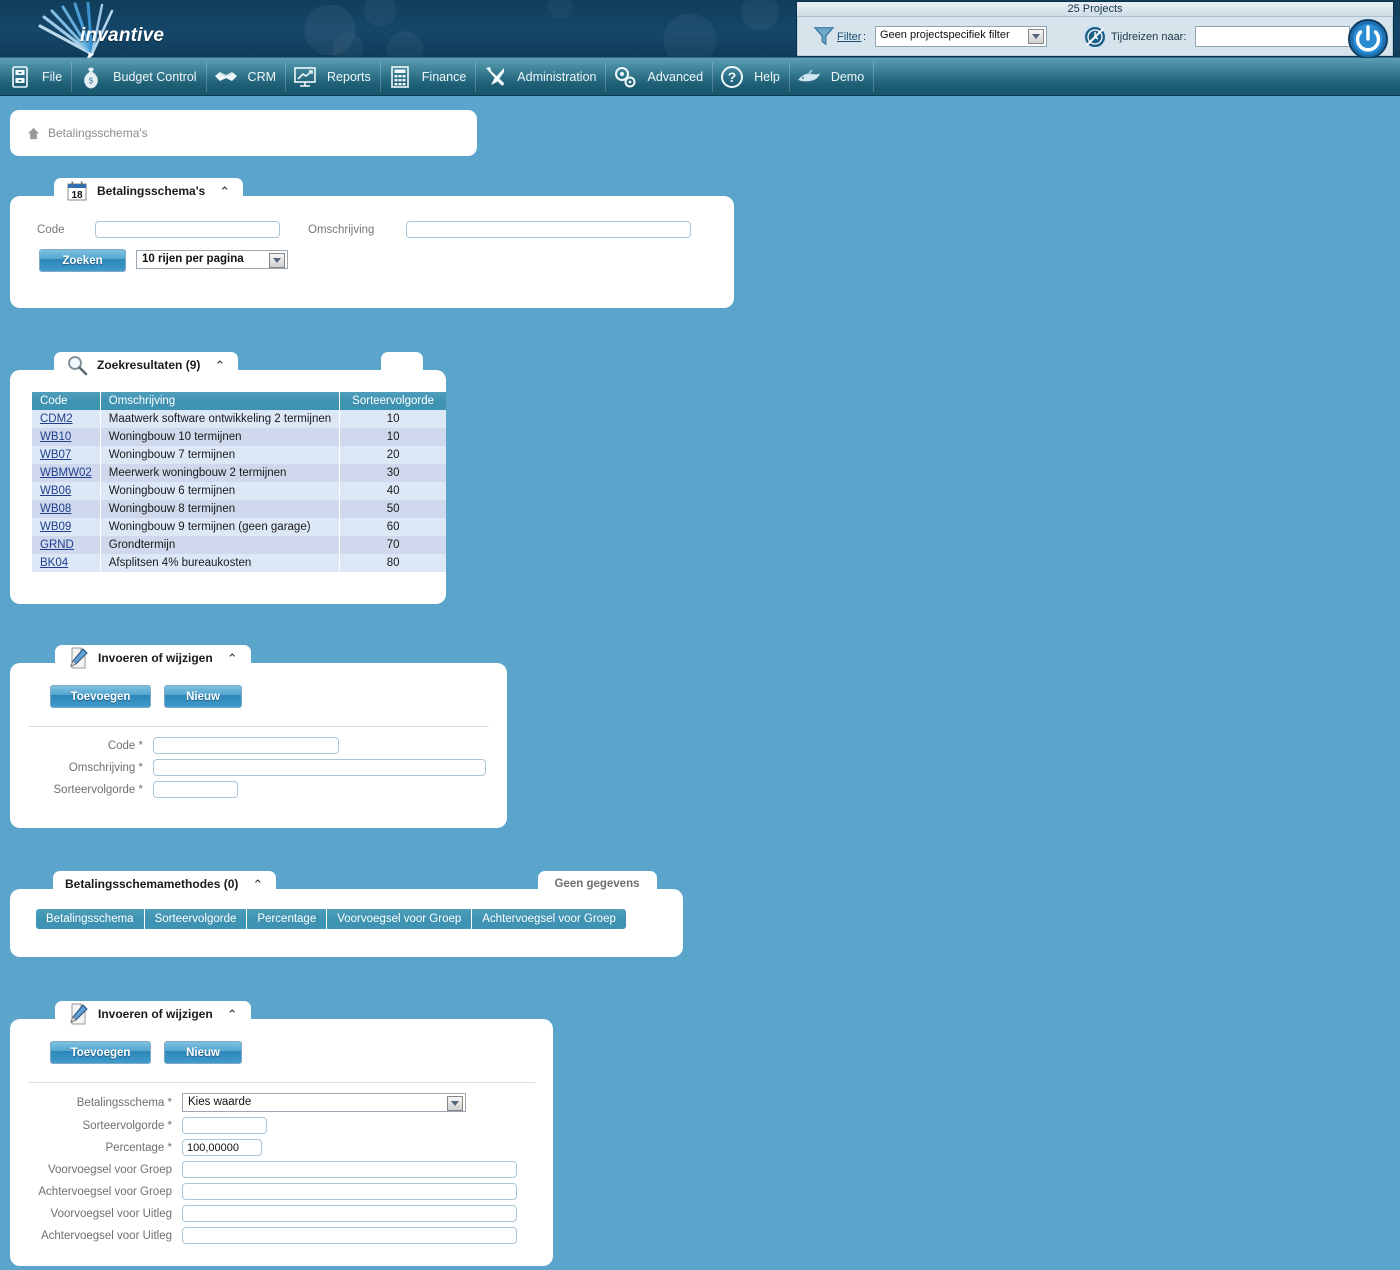  What do you see at coordinates (874, 76) in the screenshot?
I see `nav-divider` at bounding box center [874, 76].